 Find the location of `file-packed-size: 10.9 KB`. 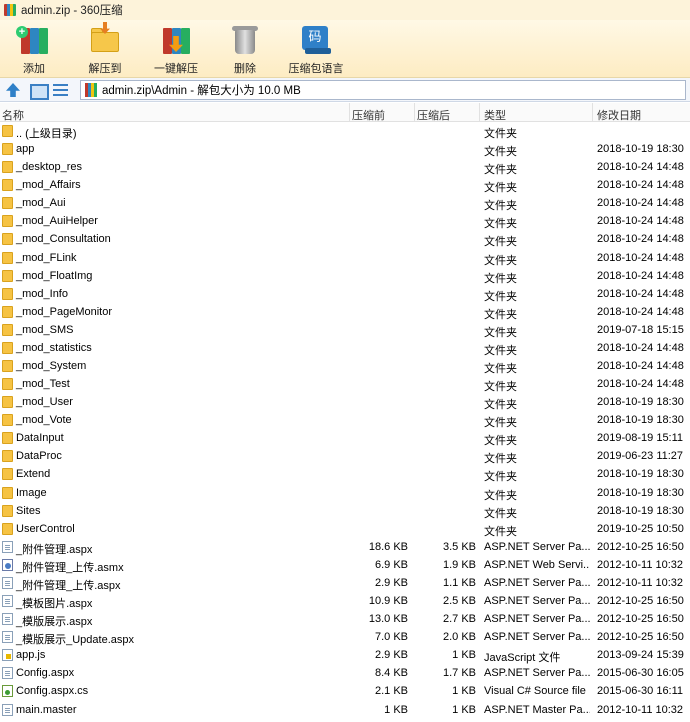

file-packed-size: 10.9 KB is located at coordinates (388, 601).